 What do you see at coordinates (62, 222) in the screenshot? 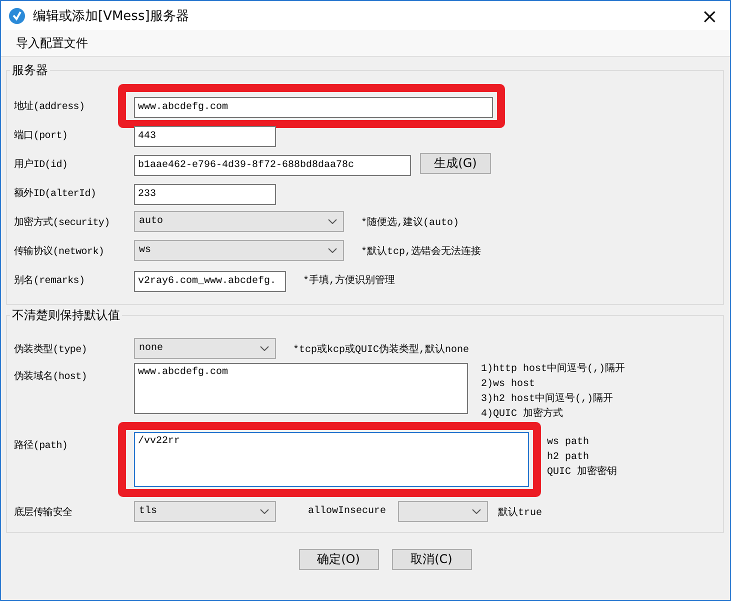
I see `field-label: 加密方式(security)` at bounding box center [62, 222].